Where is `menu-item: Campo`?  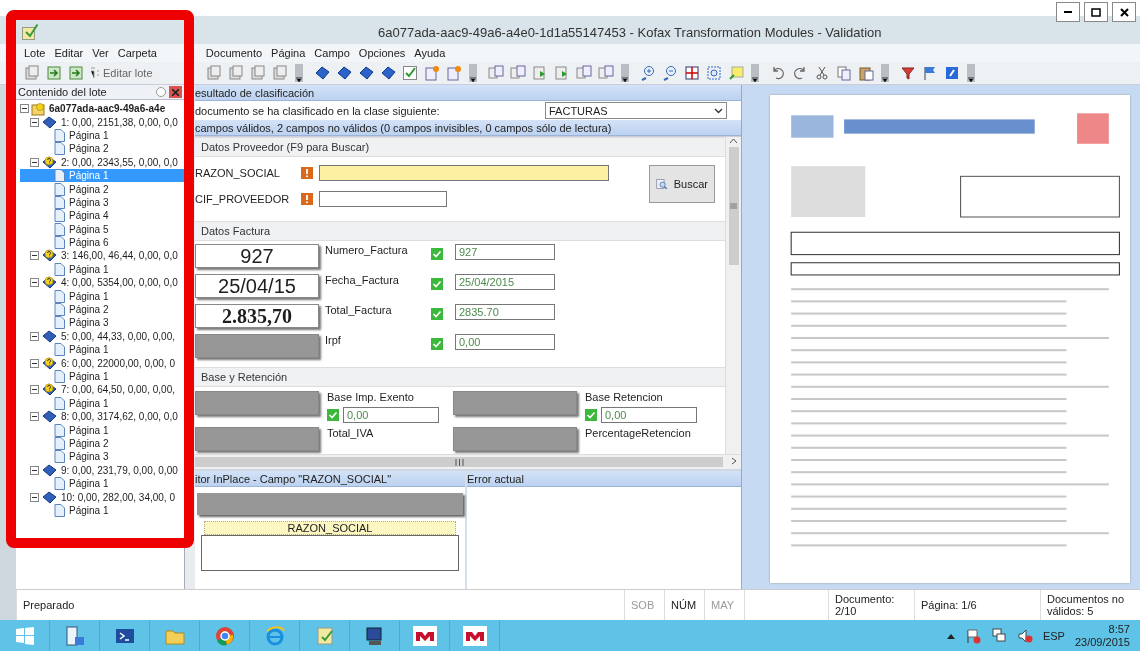 menu-item: Campo is located at coordinates (332, 53).